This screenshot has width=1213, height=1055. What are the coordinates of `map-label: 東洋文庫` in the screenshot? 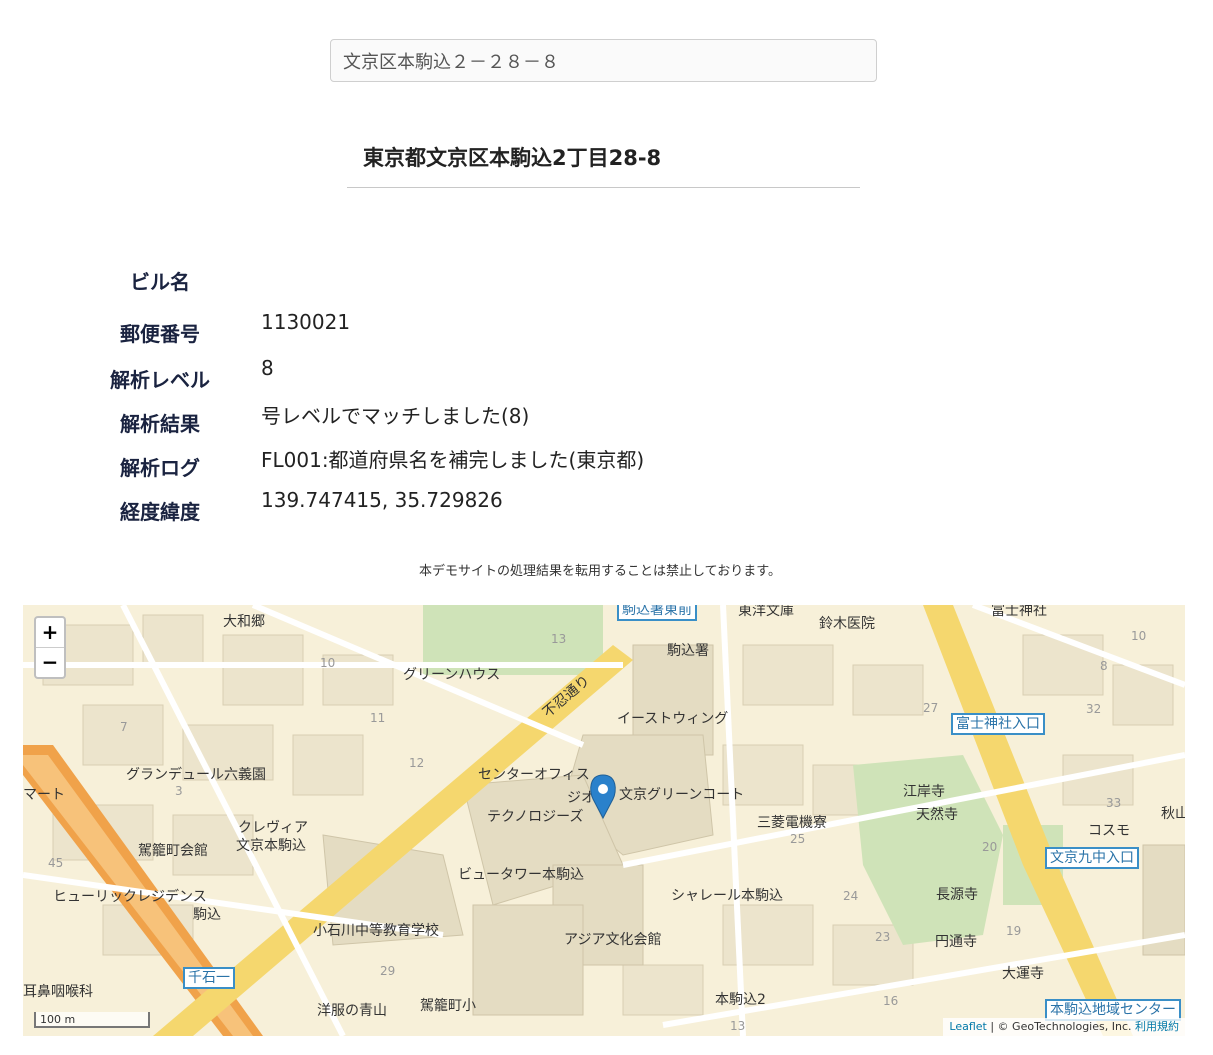 It's located at (766, 612).